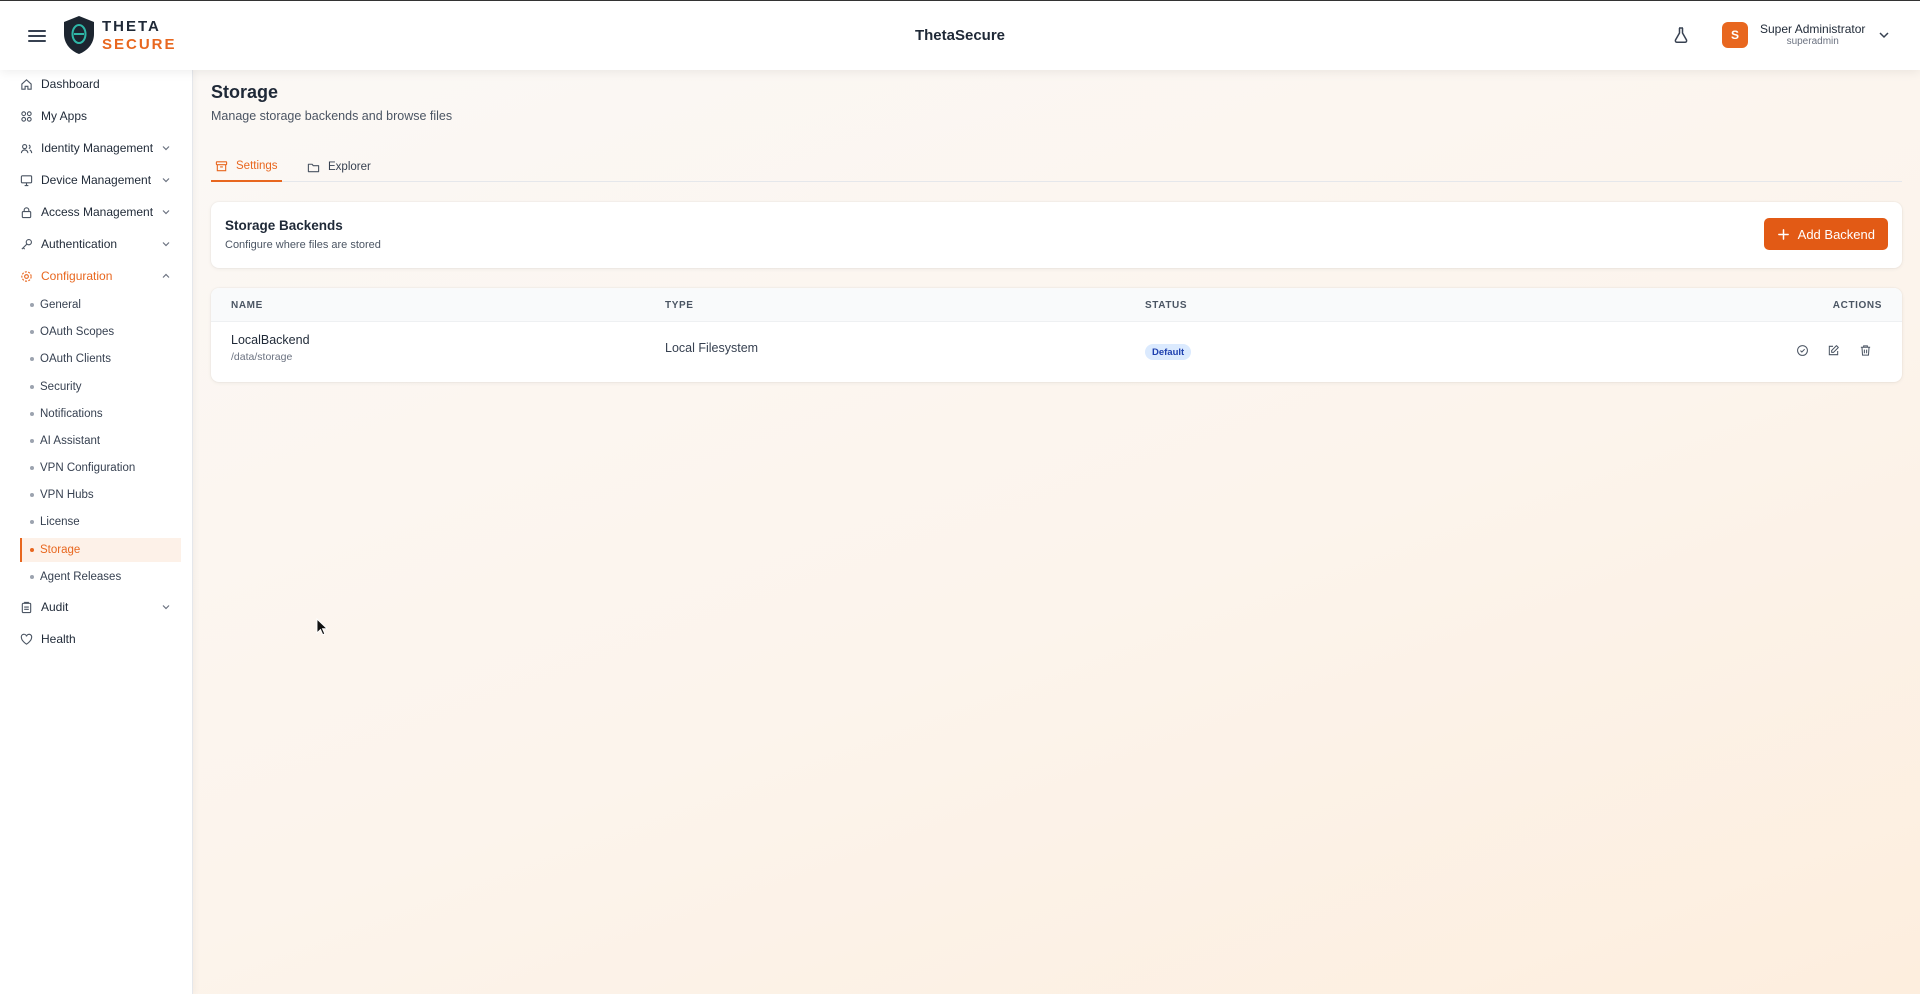 The height and width of the screenshot is (994, 1920). I want to click on tab-settings: Settings, so click(246, 167).